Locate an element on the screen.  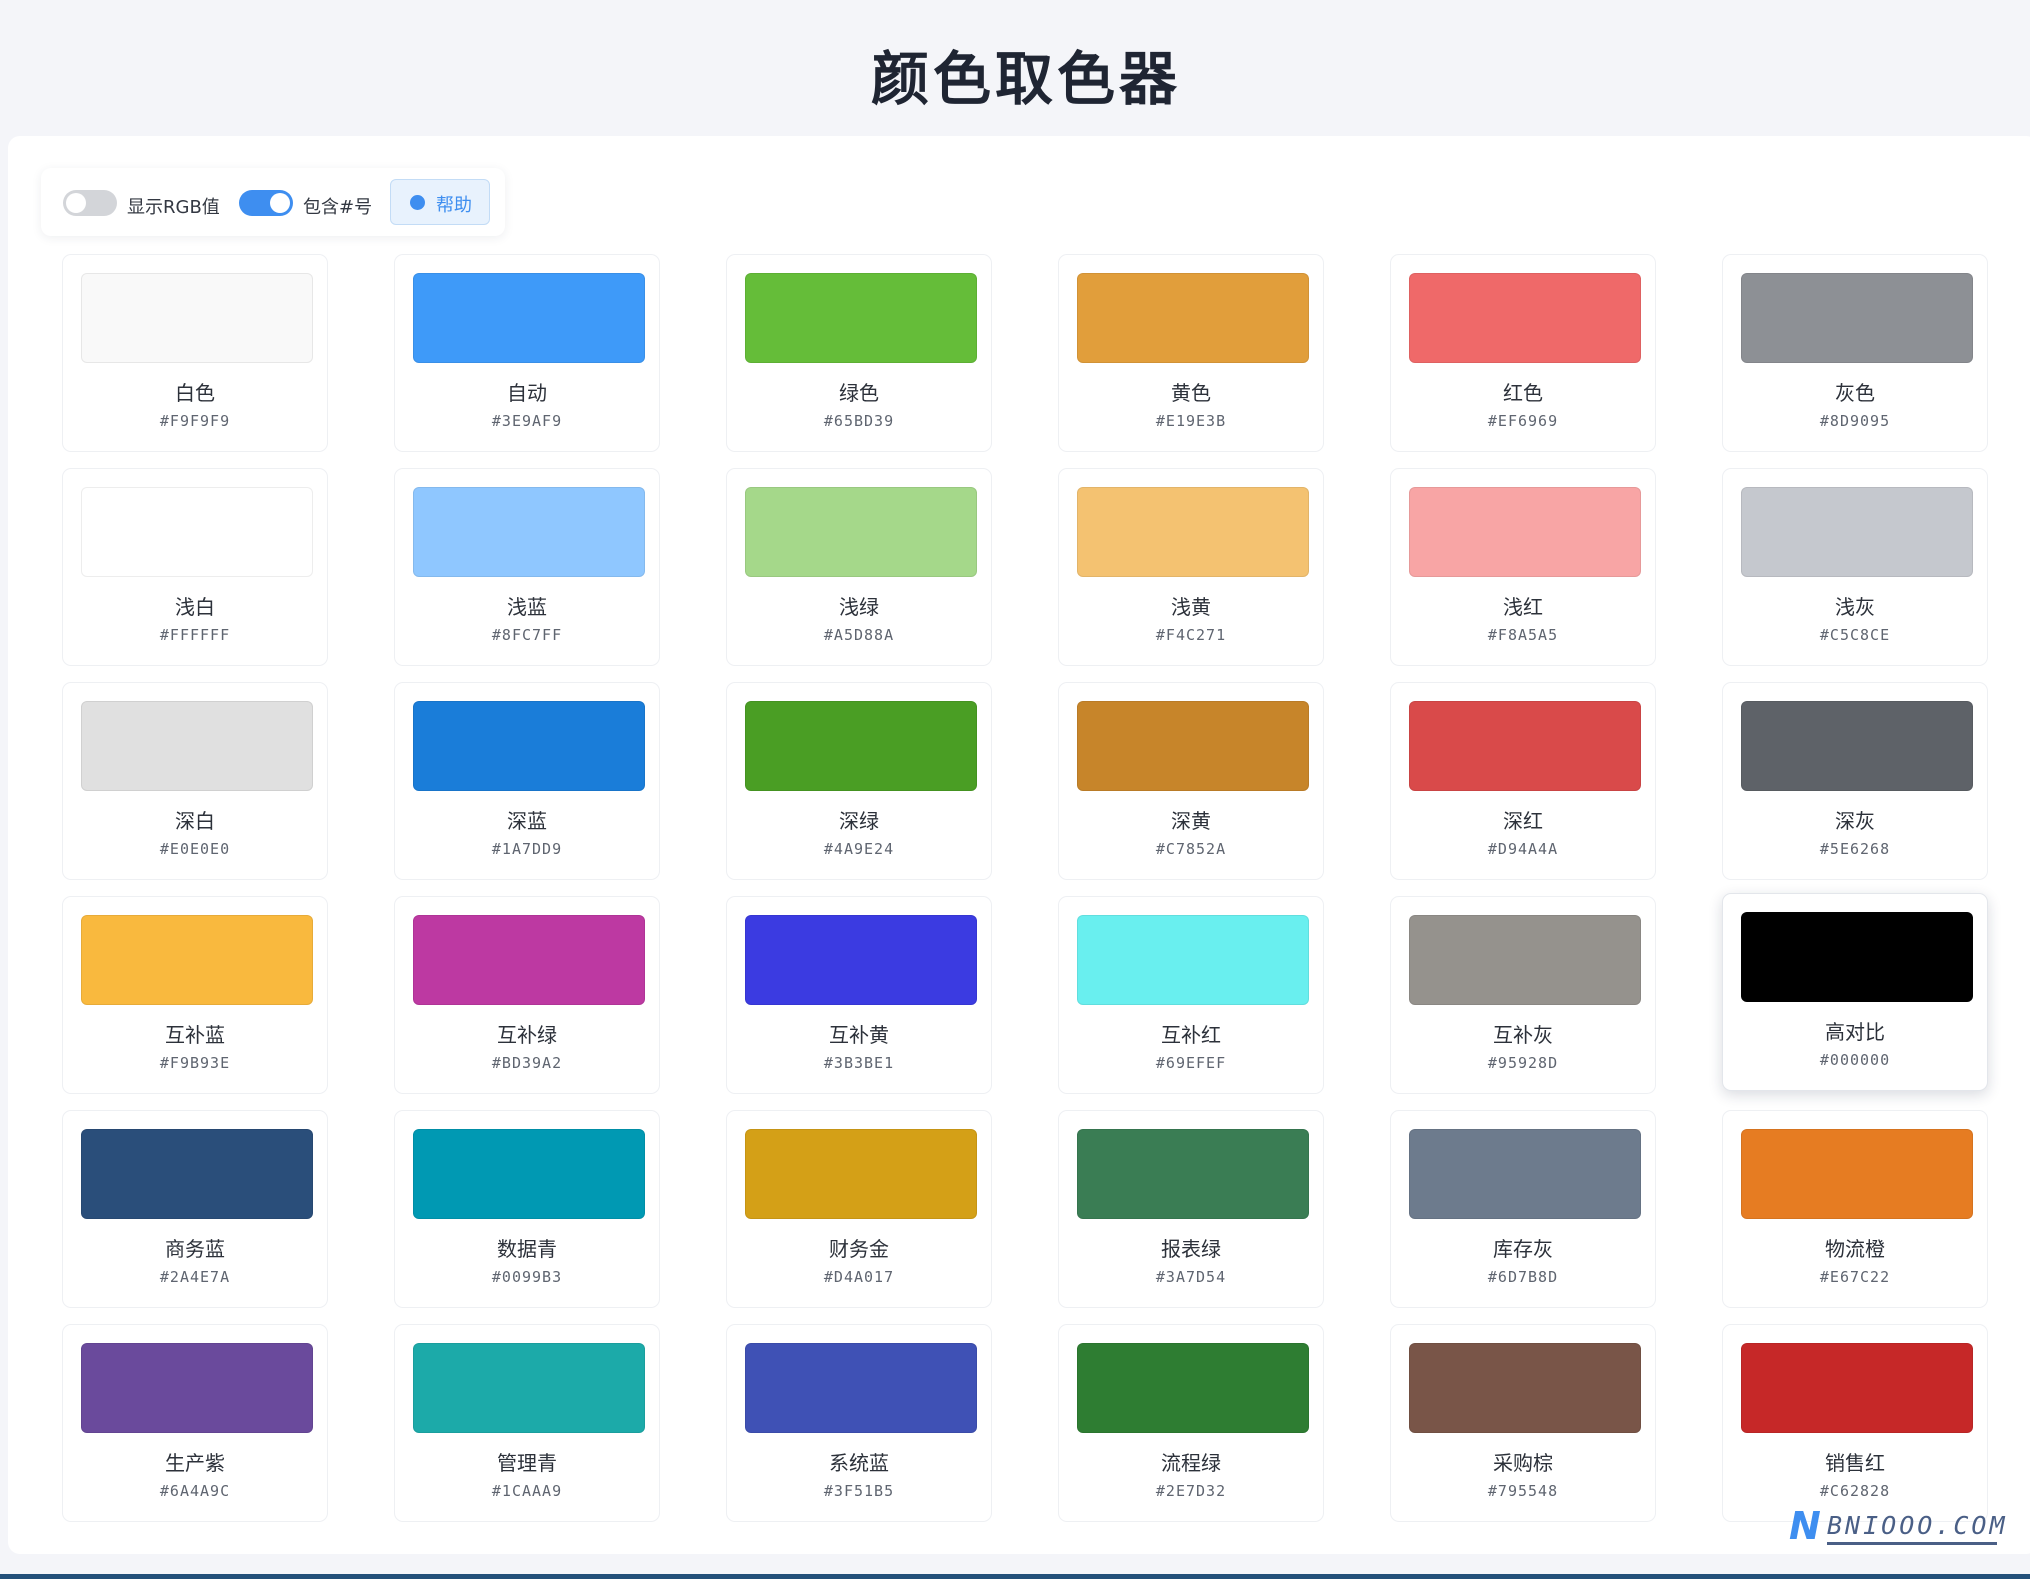
color-hex-code: #2E7D32 is located at coordinates (1191, 1491).